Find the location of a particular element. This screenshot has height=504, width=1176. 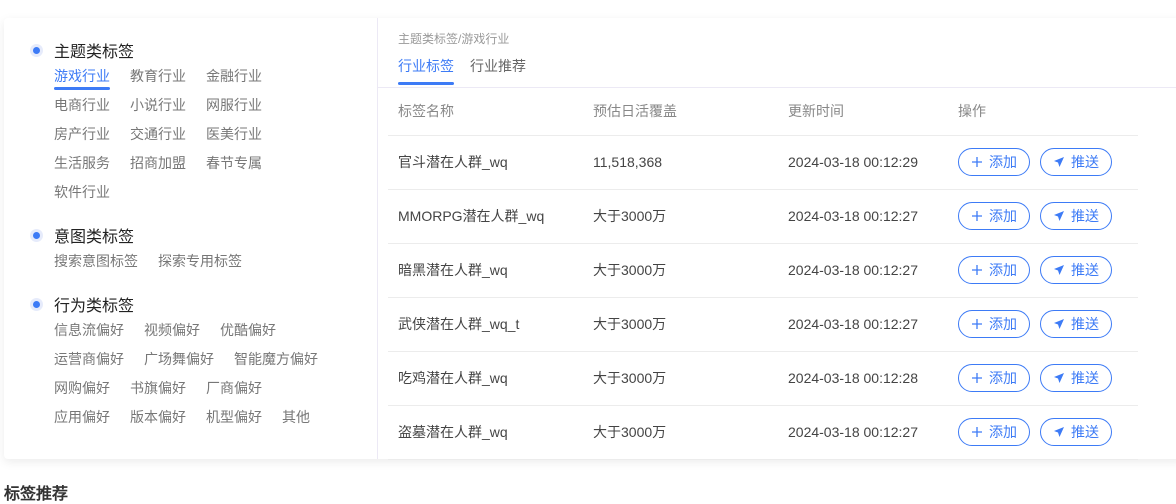

category-tag: 小说行业 is located at coordinates (158, 109).